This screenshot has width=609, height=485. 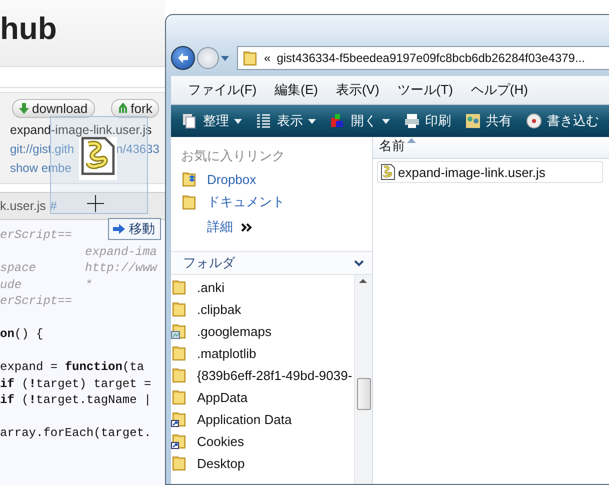 I want to click on toolbar-button: 表示, so click(x=286, y=121).